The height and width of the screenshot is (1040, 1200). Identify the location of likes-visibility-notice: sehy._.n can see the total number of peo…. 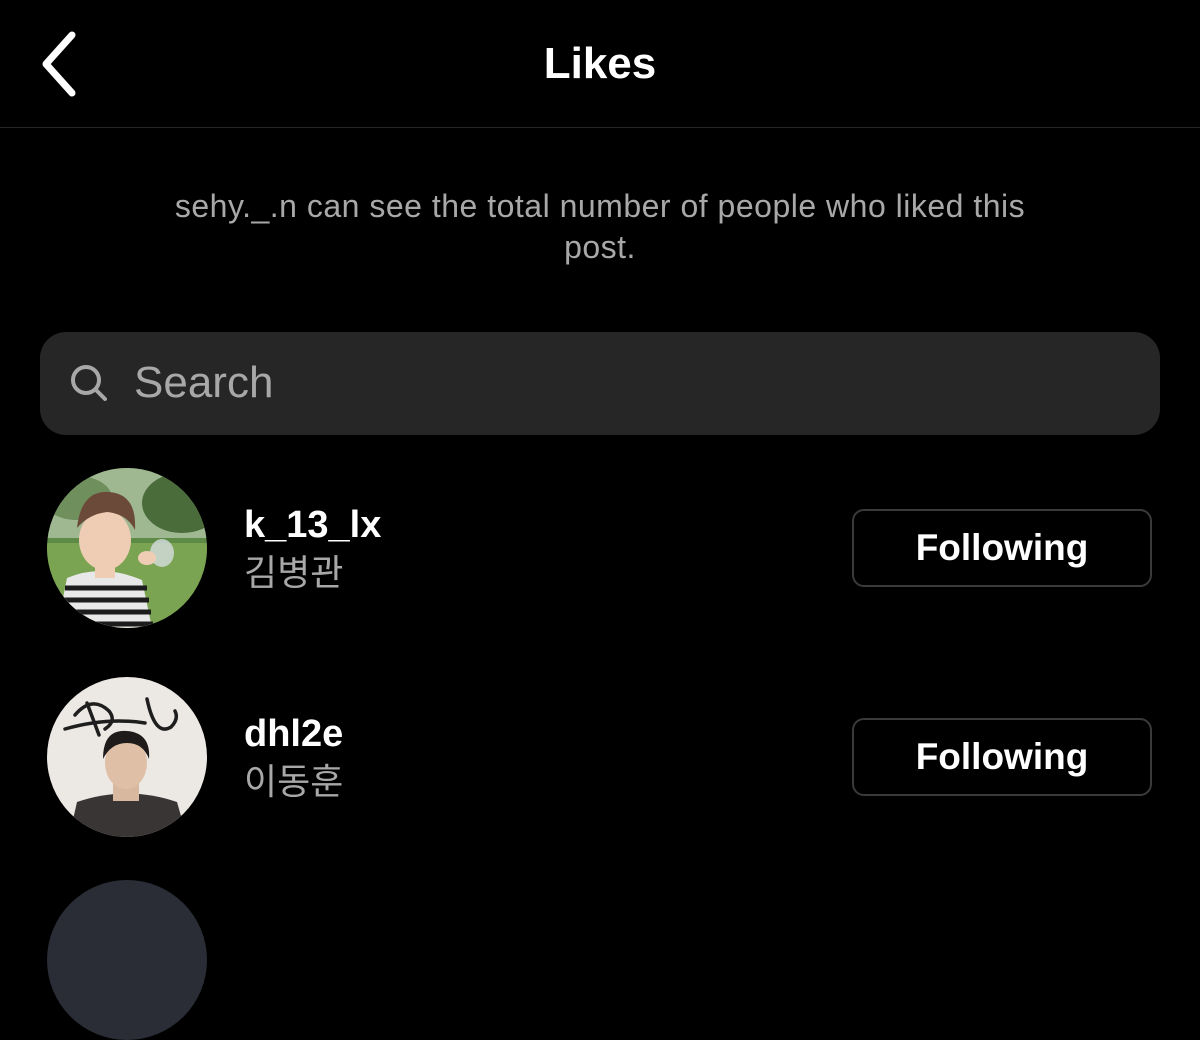
(600, 226).